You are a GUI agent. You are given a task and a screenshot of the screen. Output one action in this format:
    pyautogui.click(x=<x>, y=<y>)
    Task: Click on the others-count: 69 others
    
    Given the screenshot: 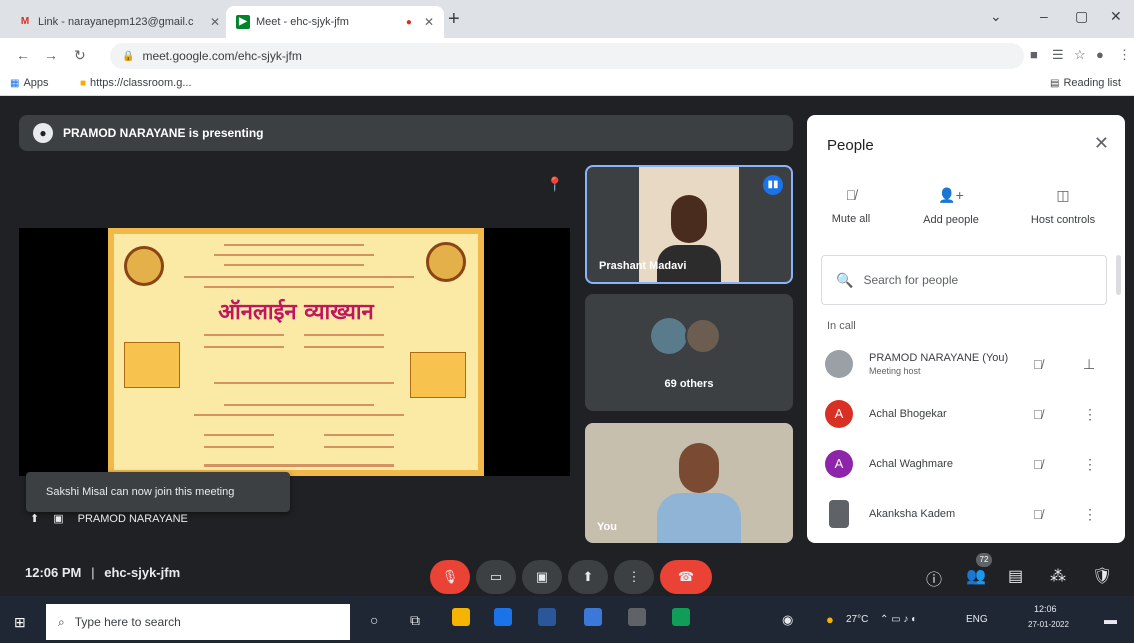 What is the action you would take?
    pyautogui.click(x=689, y=384)
    